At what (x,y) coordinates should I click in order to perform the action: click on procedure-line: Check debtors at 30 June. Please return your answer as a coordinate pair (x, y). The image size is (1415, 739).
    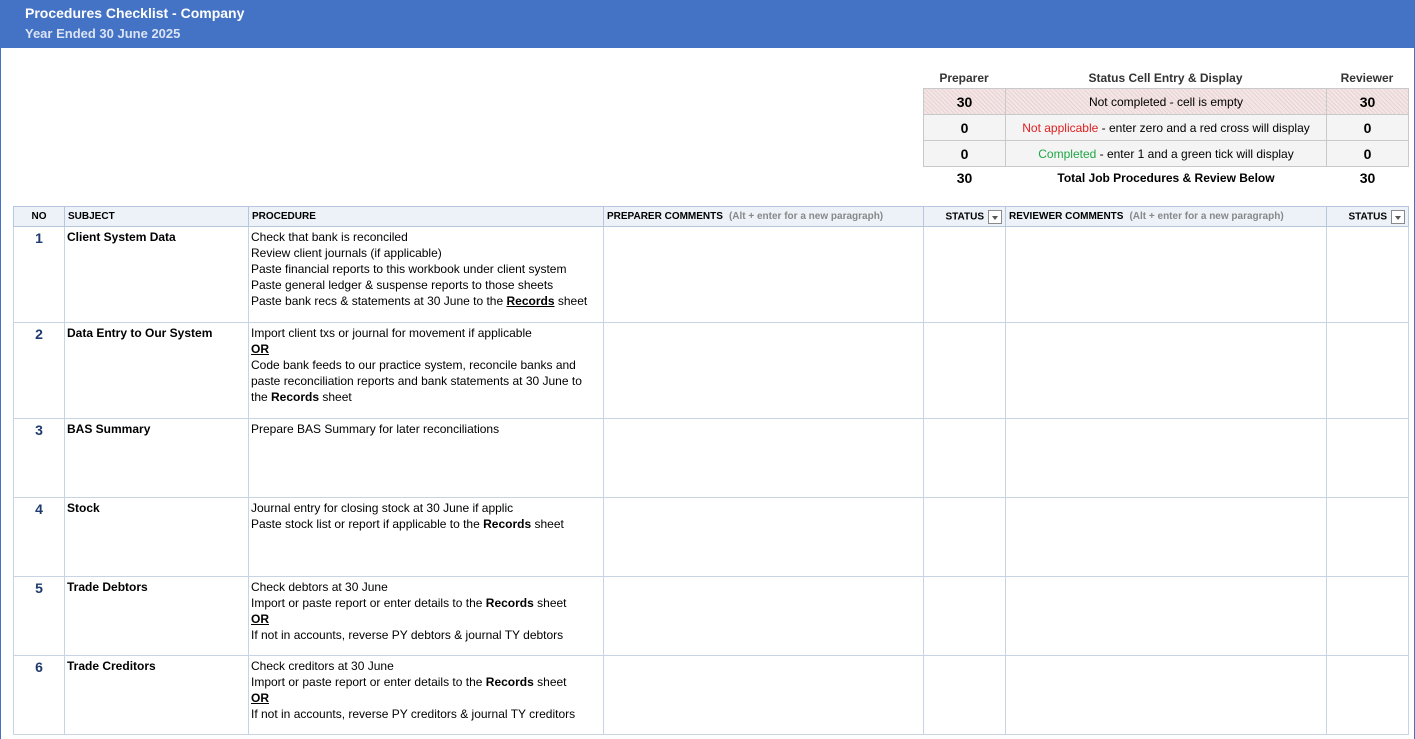
    Looking at the image, I should click on (319, 587).